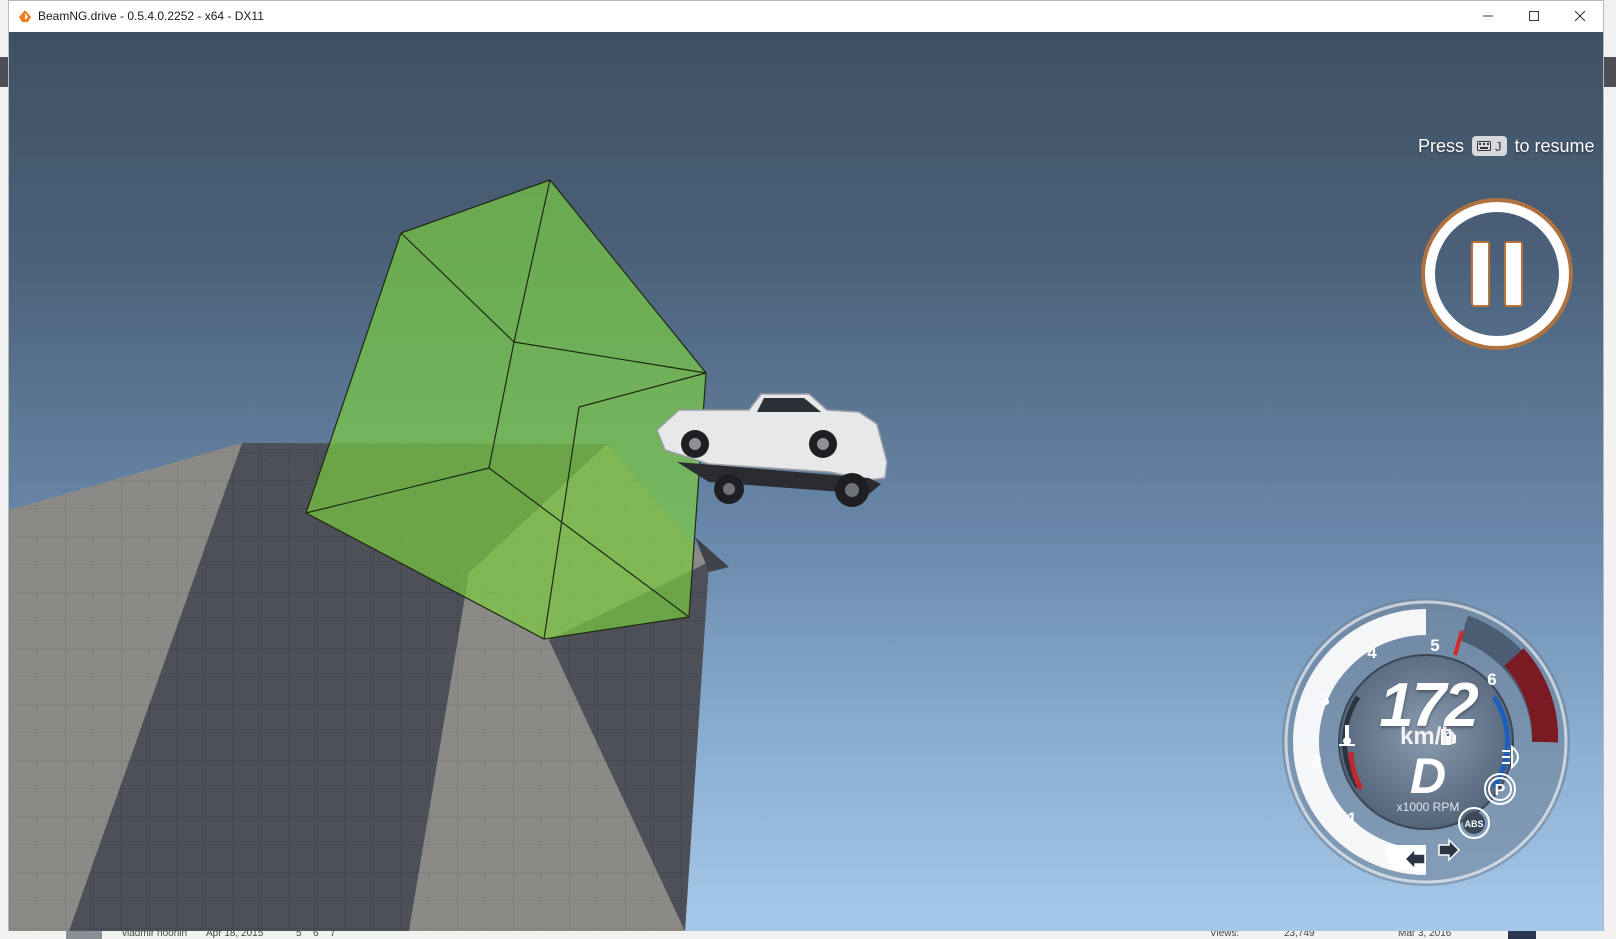  Describe the element at coordinates (1372, 652) in the screenshot. I see `rpm-tick-label: 4` at that location.